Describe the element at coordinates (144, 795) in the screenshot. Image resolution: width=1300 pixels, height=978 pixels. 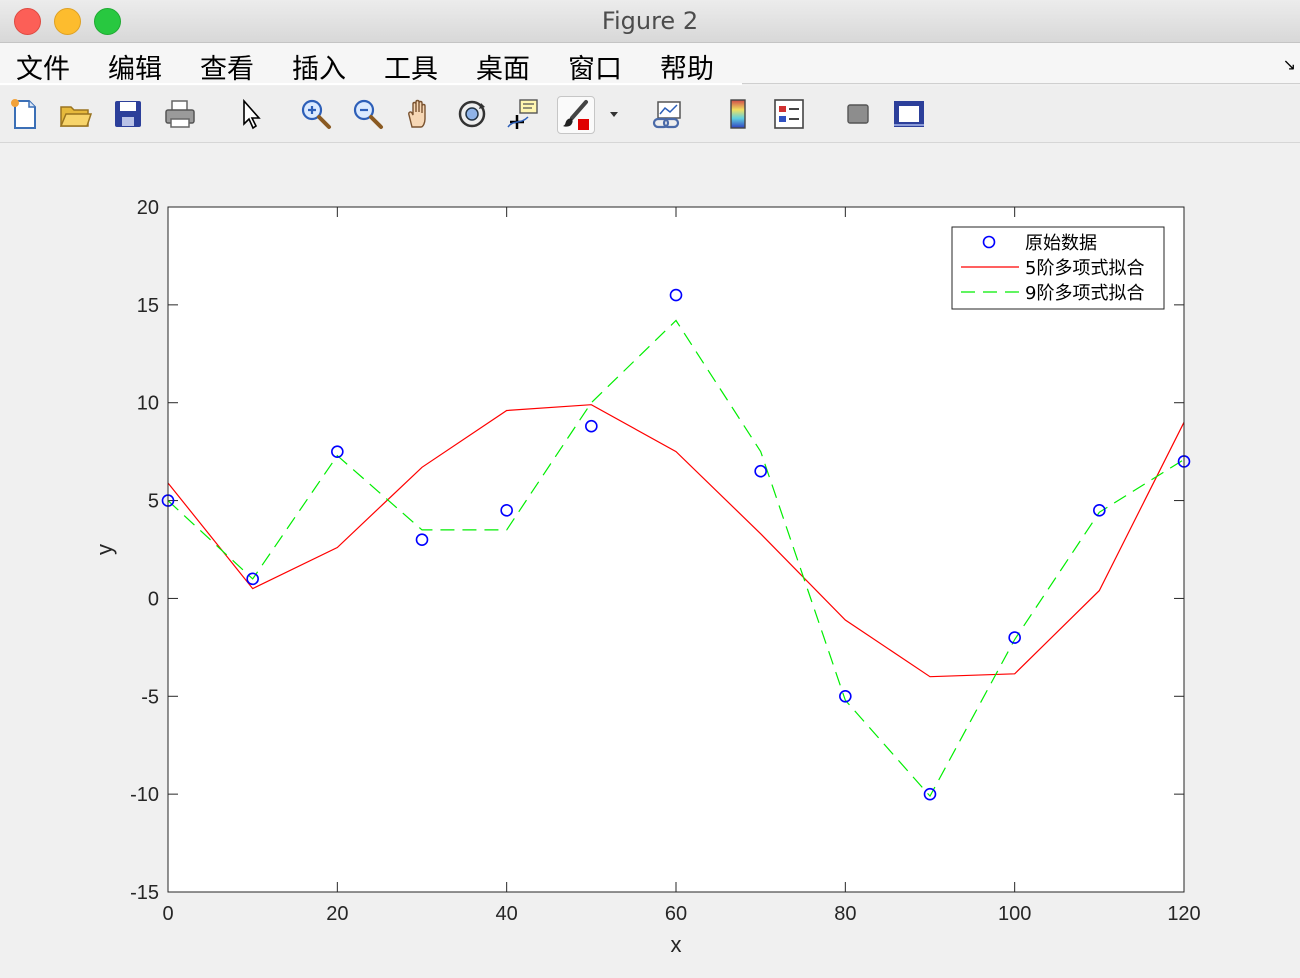
I see `y-tick-label: -10` at that location.